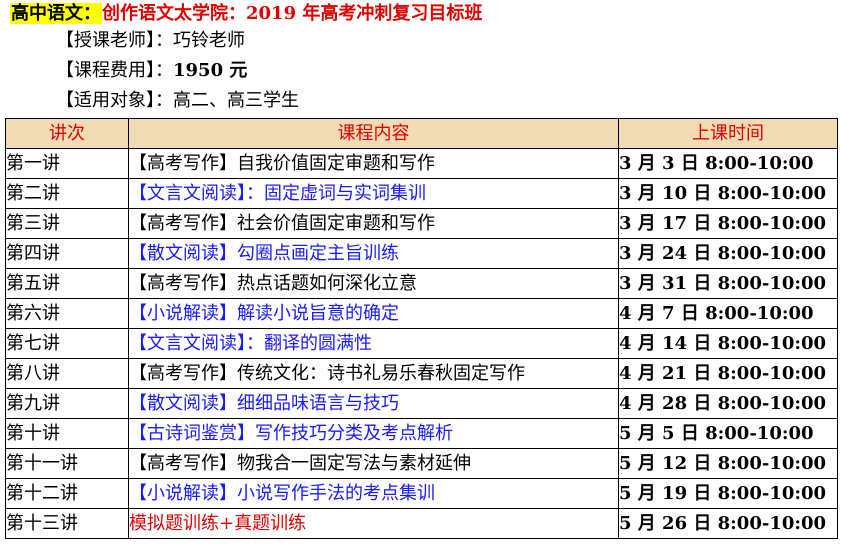  Describe the element at coordinates (67, 283) in the screenshot. I see `lesson-number: 第五讲` at that location.